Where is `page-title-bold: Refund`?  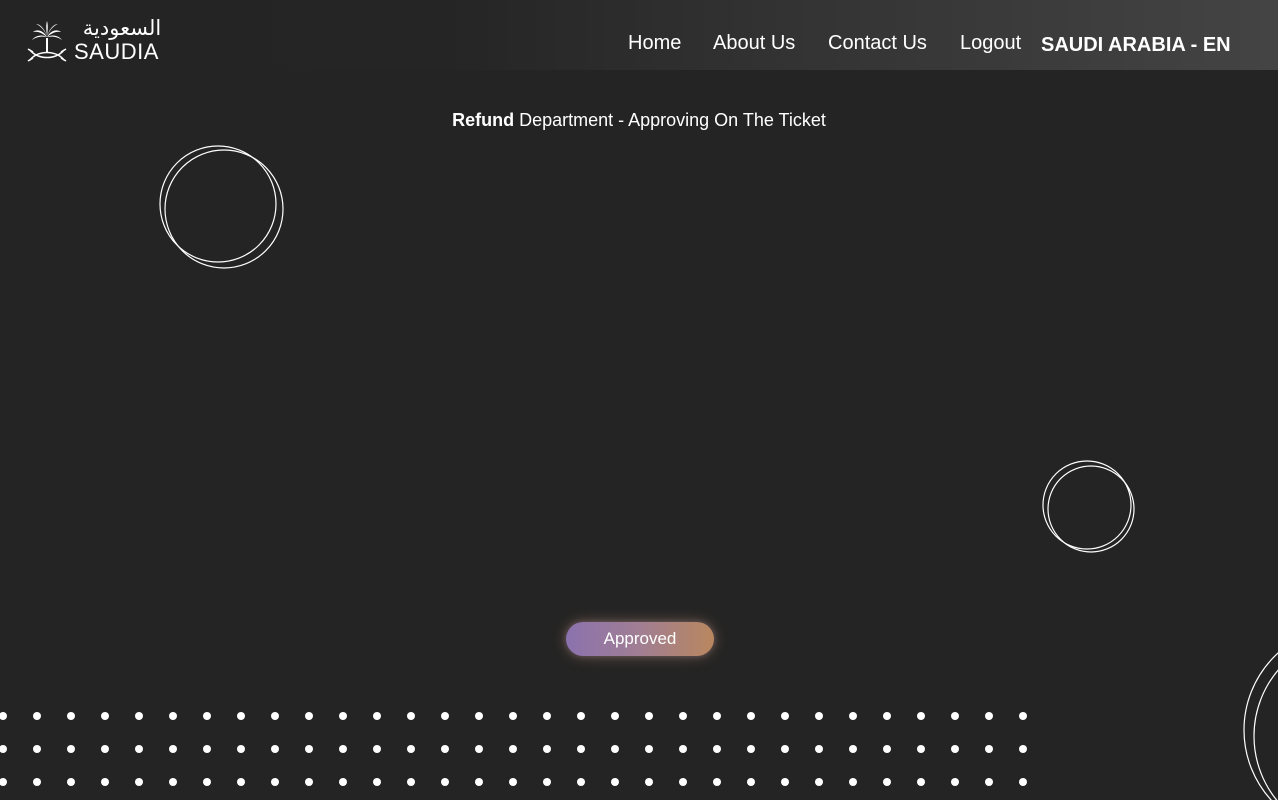
page-title-bold: Refund is located at coordinates (483, 120).